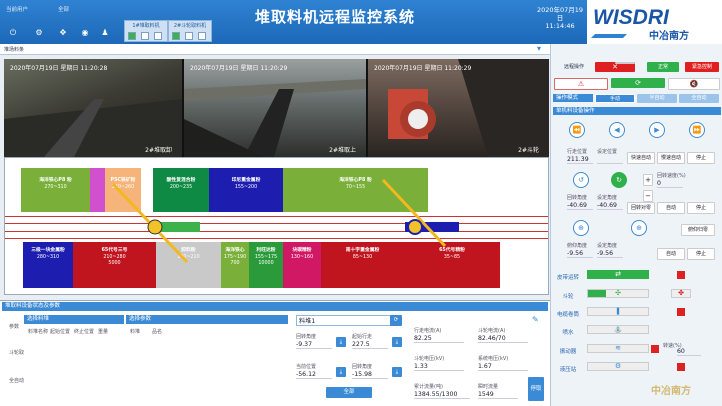 The width and height of the screenshot is (722, 406). I want to click on fast-auto-button: 快速自动, so click(641, 158).